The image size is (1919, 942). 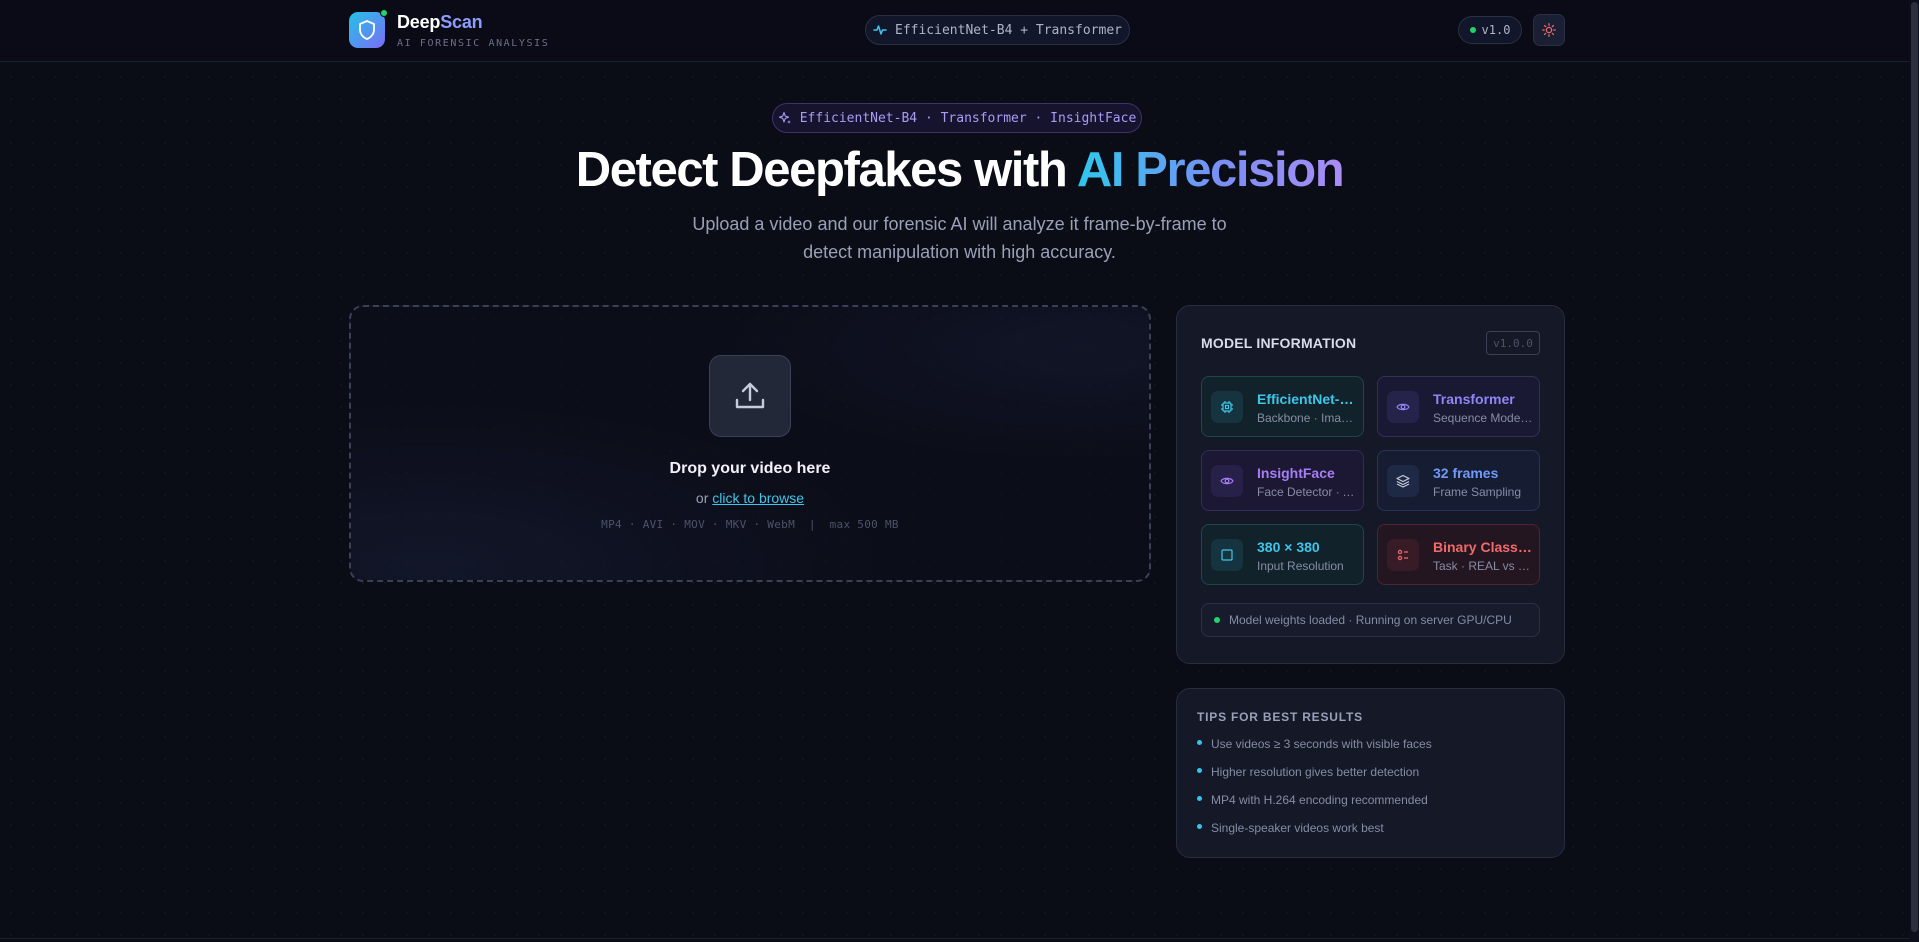 What do you see at coordinates (1483, 418) in the screenshot?
I see `model-tile-detail: Sequence Modeling` at bounding box center [1483, 418].